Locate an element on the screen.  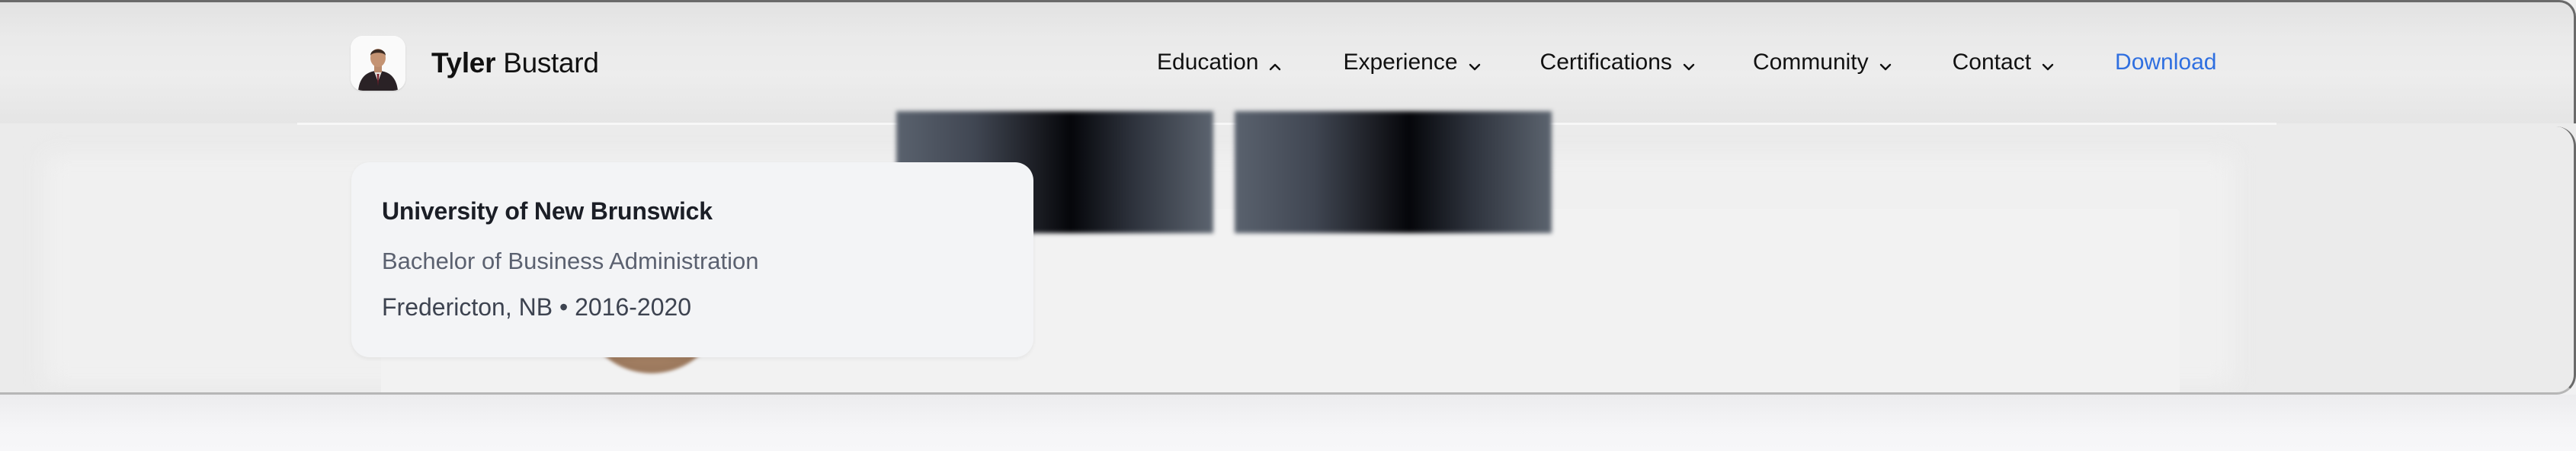
nav-item-certifications: Certifications is located at coordinates (1618, 63).